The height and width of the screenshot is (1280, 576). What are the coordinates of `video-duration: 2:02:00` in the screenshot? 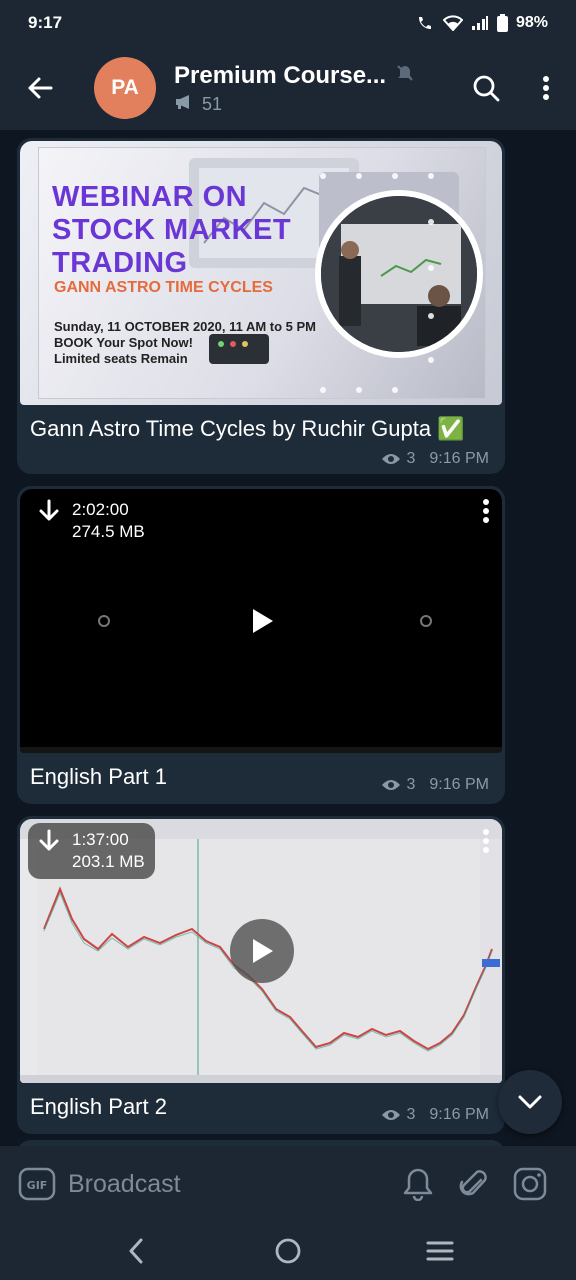 It's located at (100, 509).